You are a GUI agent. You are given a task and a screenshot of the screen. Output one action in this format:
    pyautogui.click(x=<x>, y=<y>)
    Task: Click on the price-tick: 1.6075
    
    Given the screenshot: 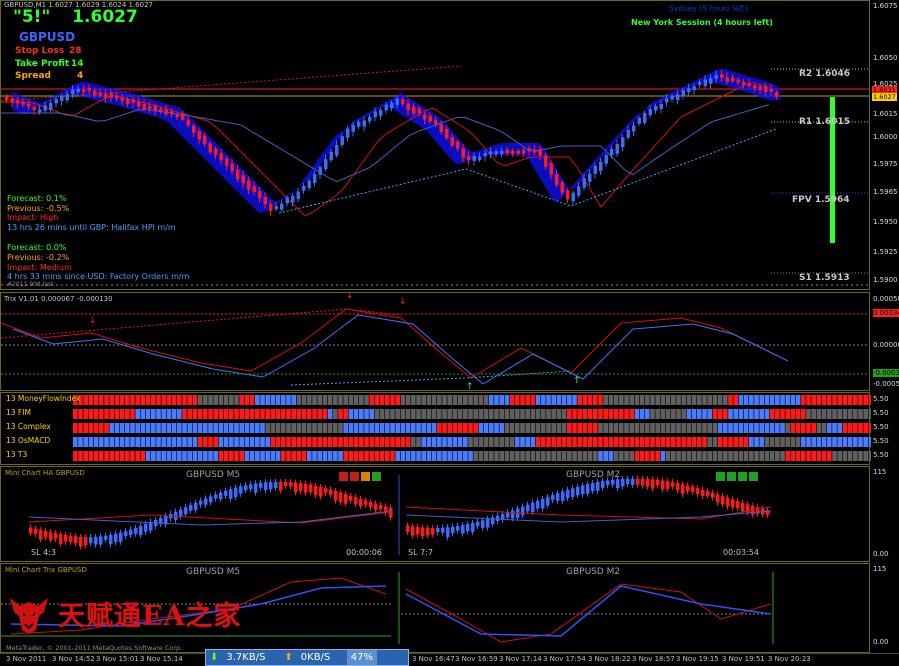 What is the action you would take?
    pyautogui.click(x=885, y=6)
    